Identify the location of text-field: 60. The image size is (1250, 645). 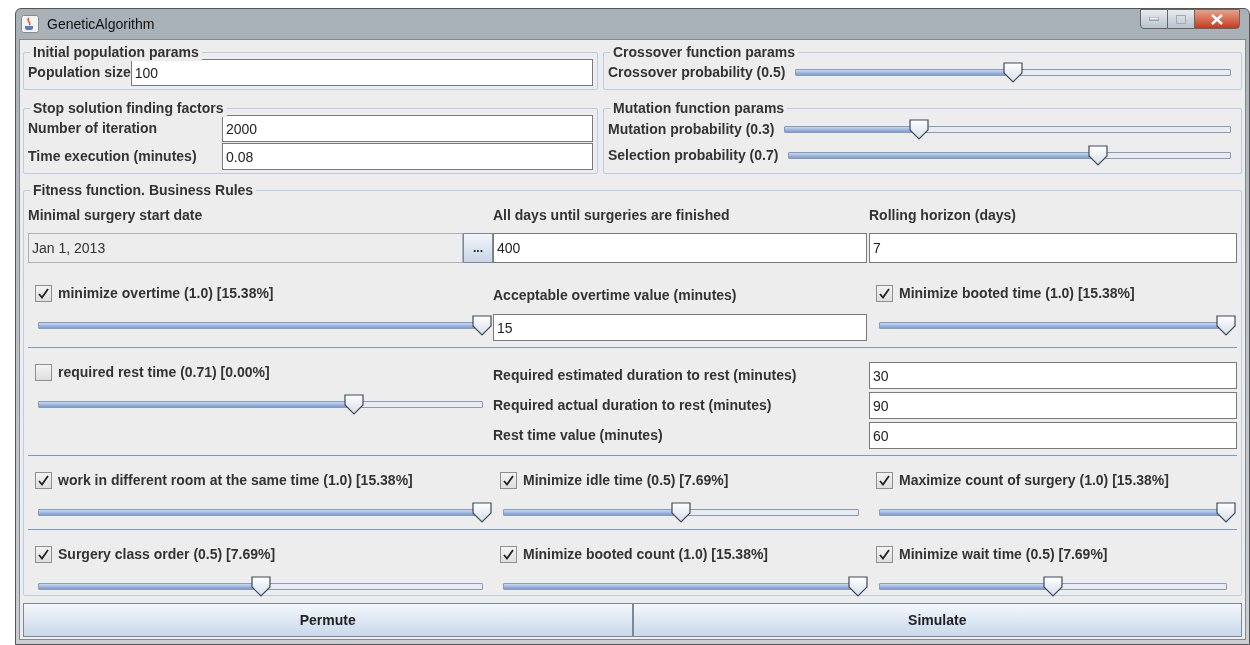
(1053, 435).